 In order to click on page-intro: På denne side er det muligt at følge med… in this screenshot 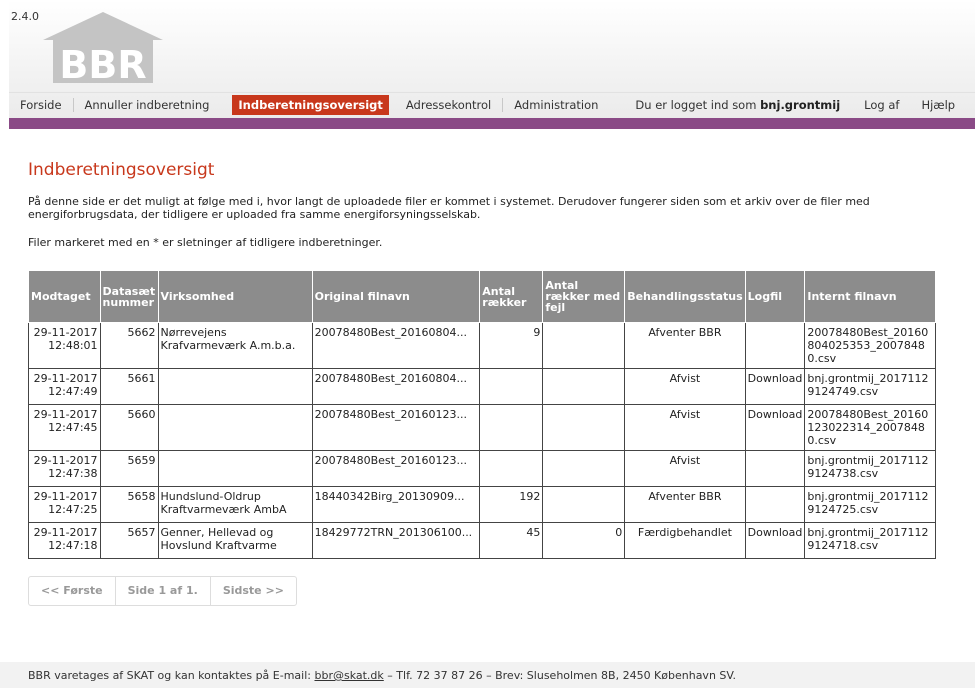, I will do `click(449, 208)`.